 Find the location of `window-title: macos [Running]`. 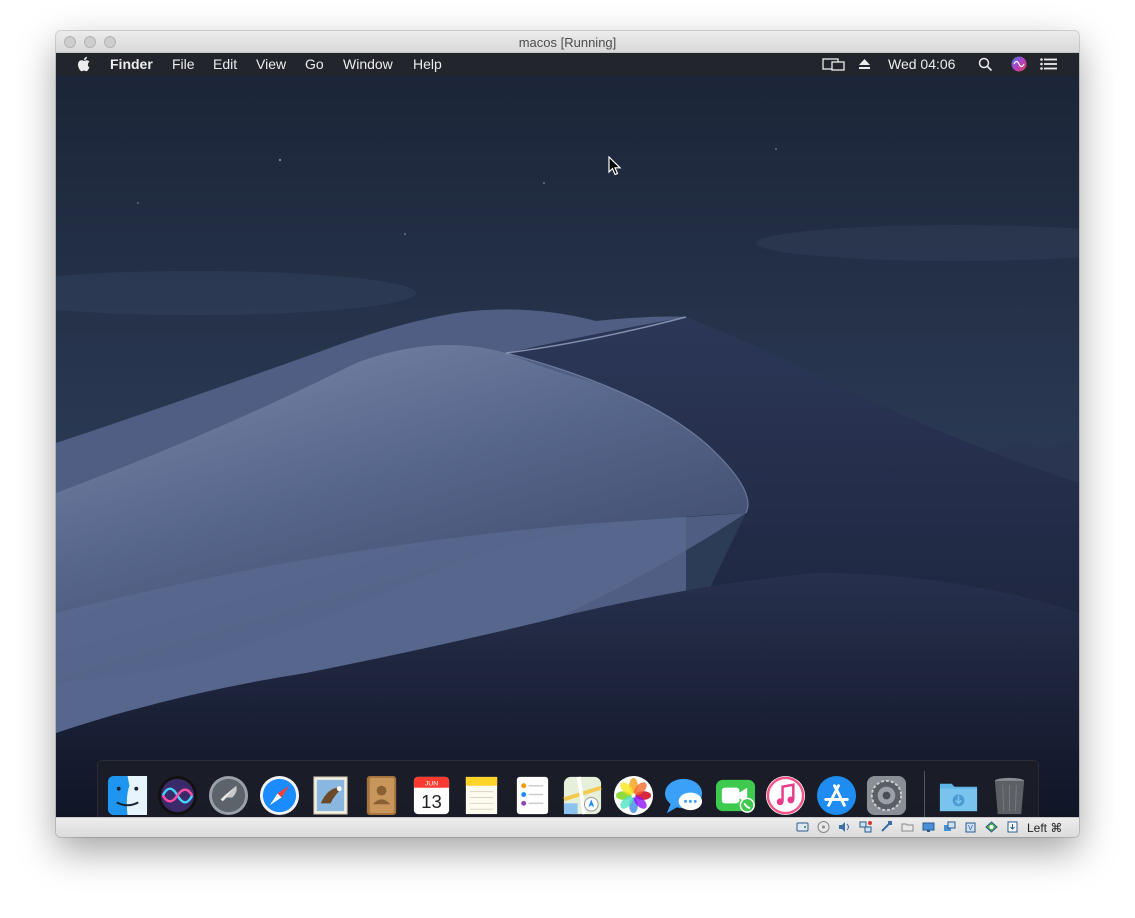

window-title: macos [Running] is located at coordinates (567, 42).